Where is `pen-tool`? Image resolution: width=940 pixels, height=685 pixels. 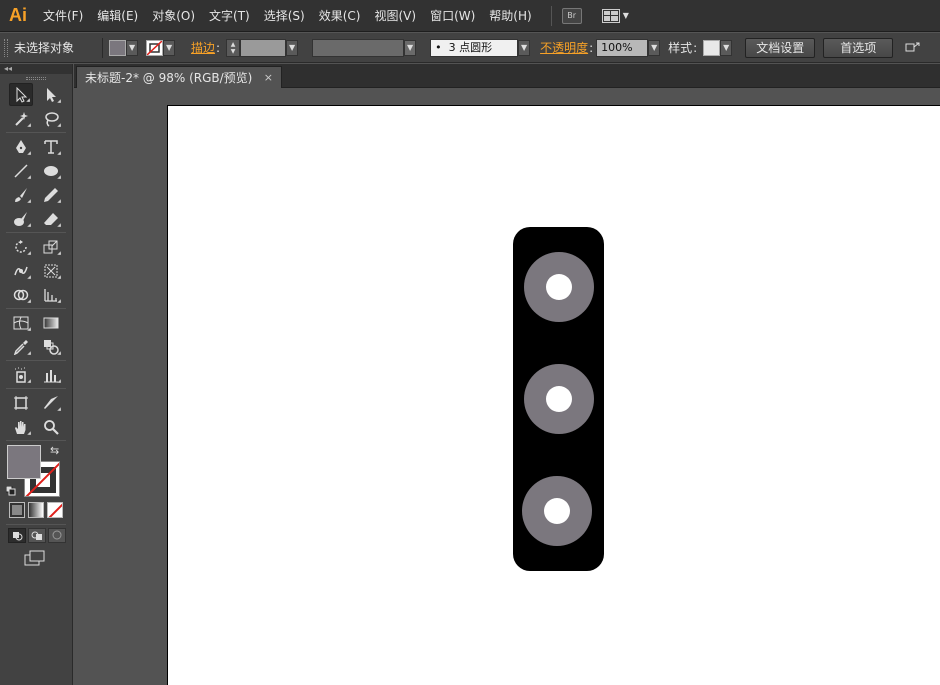
pen-tool is located at coordinates (21, 146).